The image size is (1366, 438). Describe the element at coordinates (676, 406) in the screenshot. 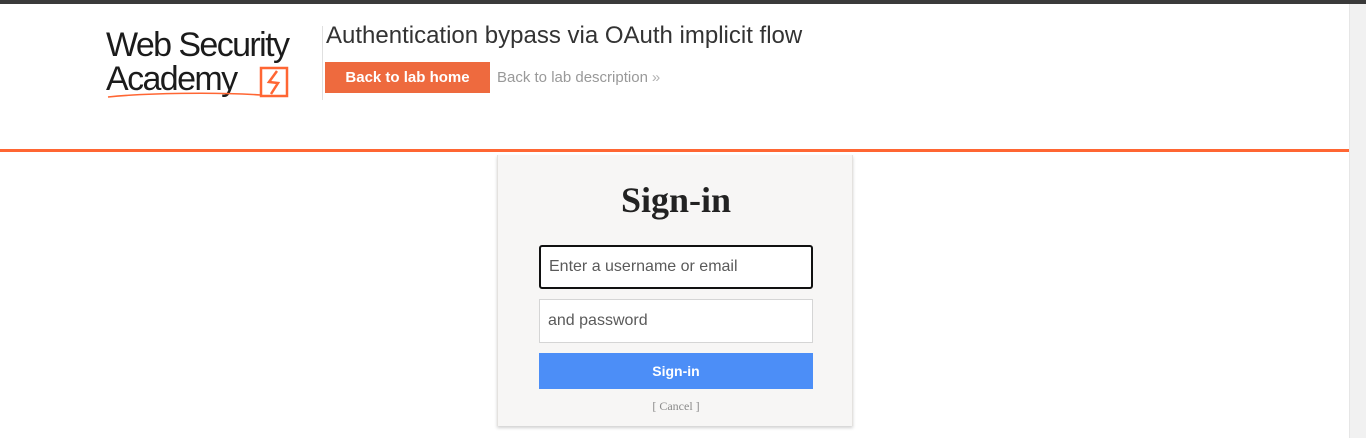

I see `cancel-link: [ Cancel ]` at that location.